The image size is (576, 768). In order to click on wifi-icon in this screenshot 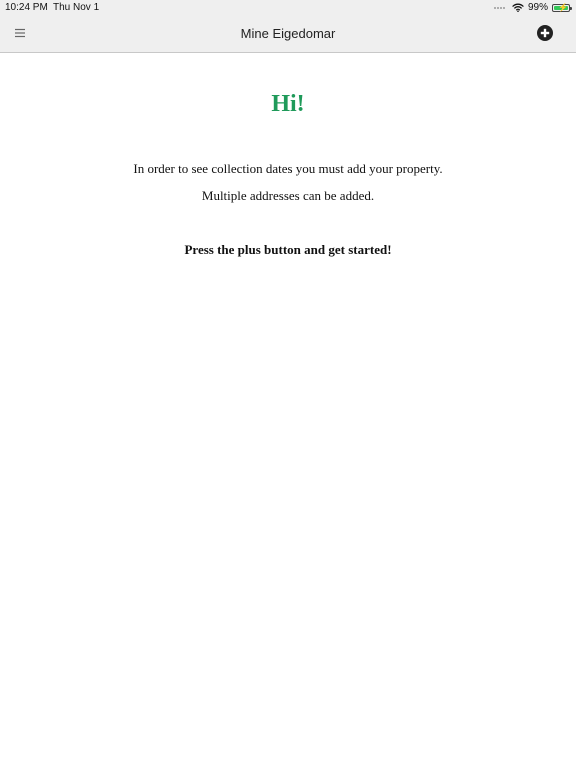, I will do `click(518, 7)`.